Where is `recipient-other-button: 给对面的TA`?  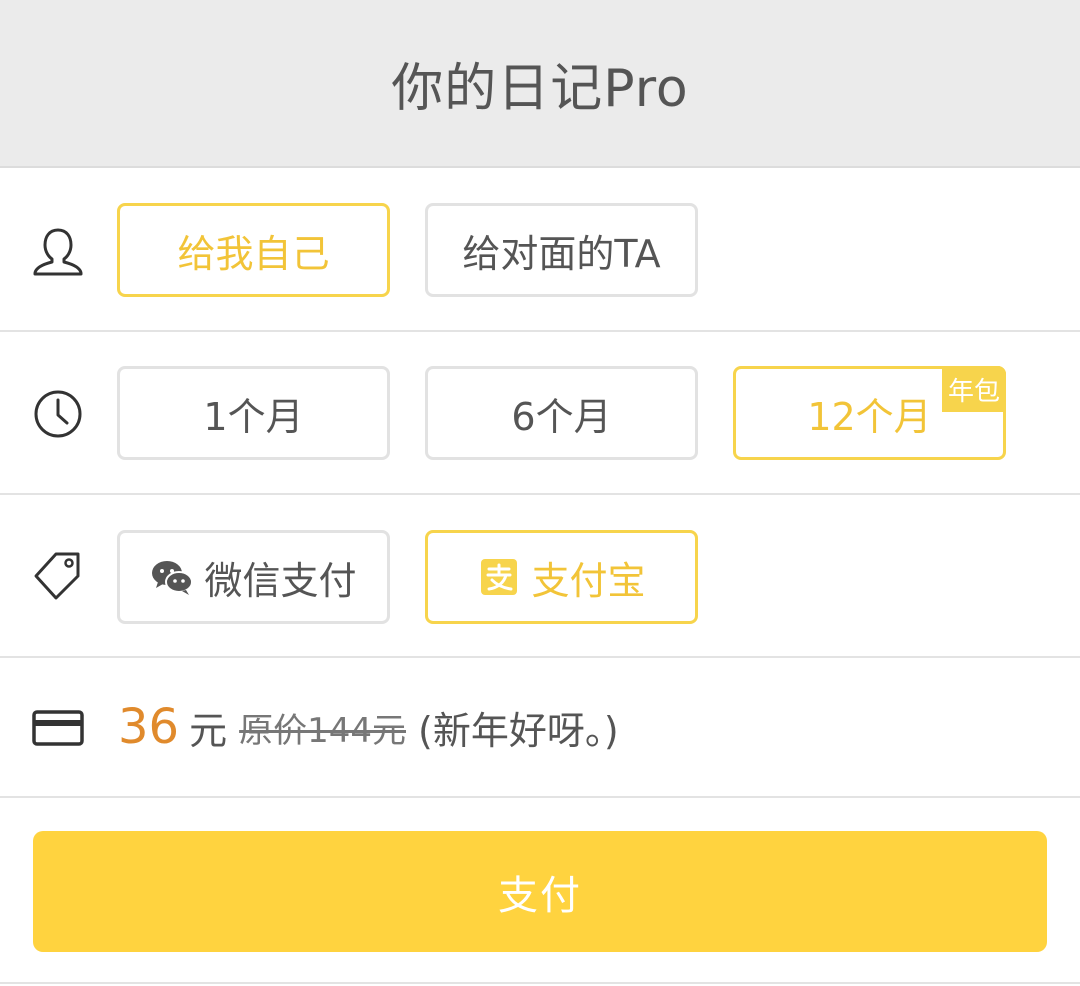
recipient-other-button: 给对面的TA is located at coordinates (561, 250).